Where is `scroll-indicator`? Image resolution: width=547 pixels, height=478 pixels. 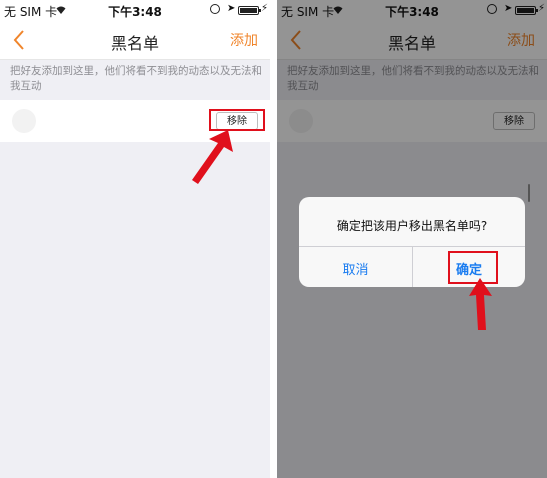
scroll-indicator is located at coordinates (529, 193).